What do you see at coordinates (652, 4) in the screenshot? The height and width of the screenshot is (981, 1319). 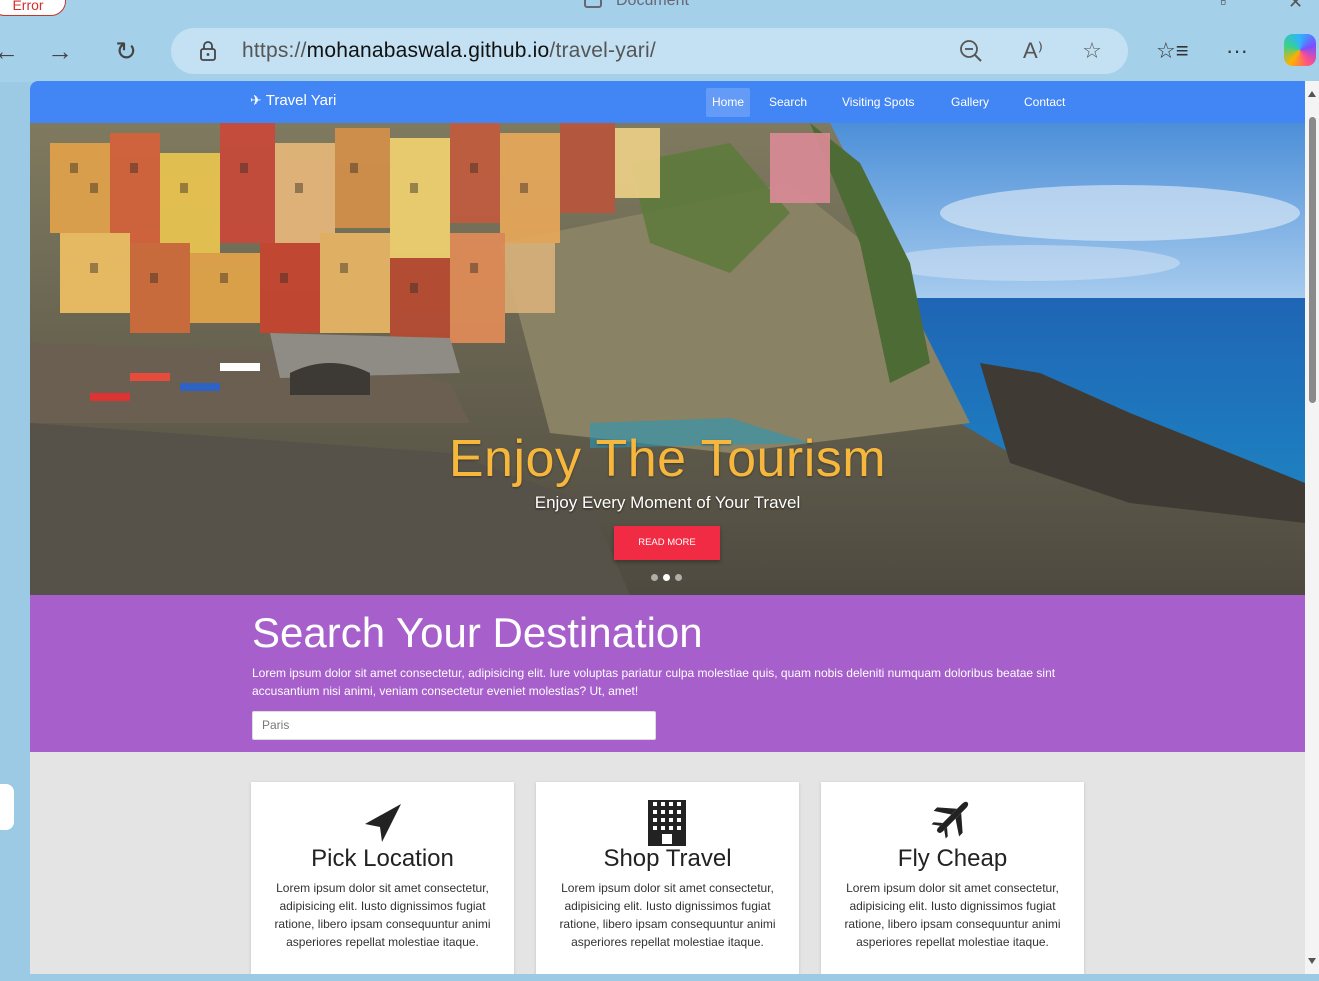 I see `tab-title-label: Document` at bounding box center [652, 4].